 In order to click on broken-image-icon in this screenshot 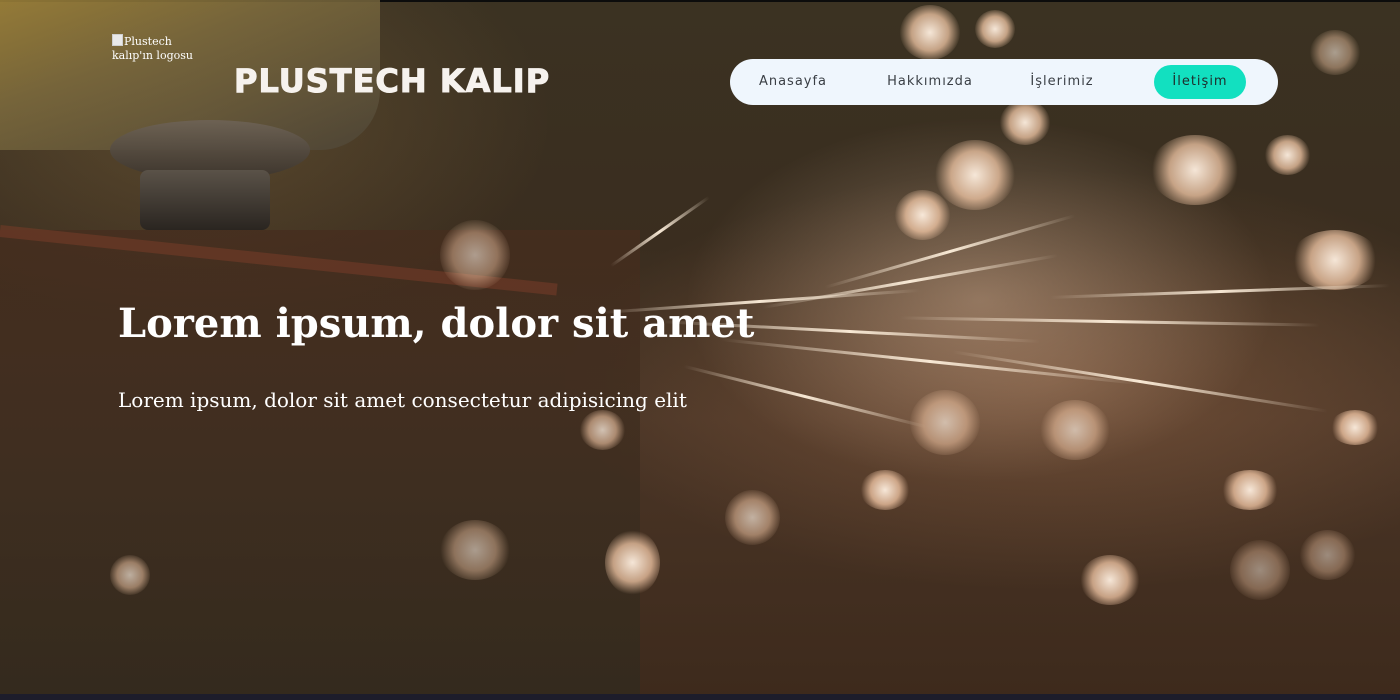, I will do `click(117, 40)`.